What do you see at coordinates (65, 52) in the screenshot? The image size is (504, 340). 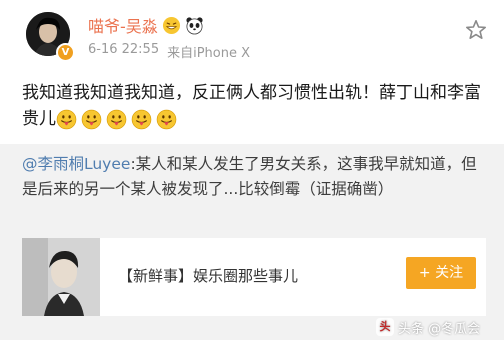 I see `verified-badge: V` at bounding box center [65, 52].